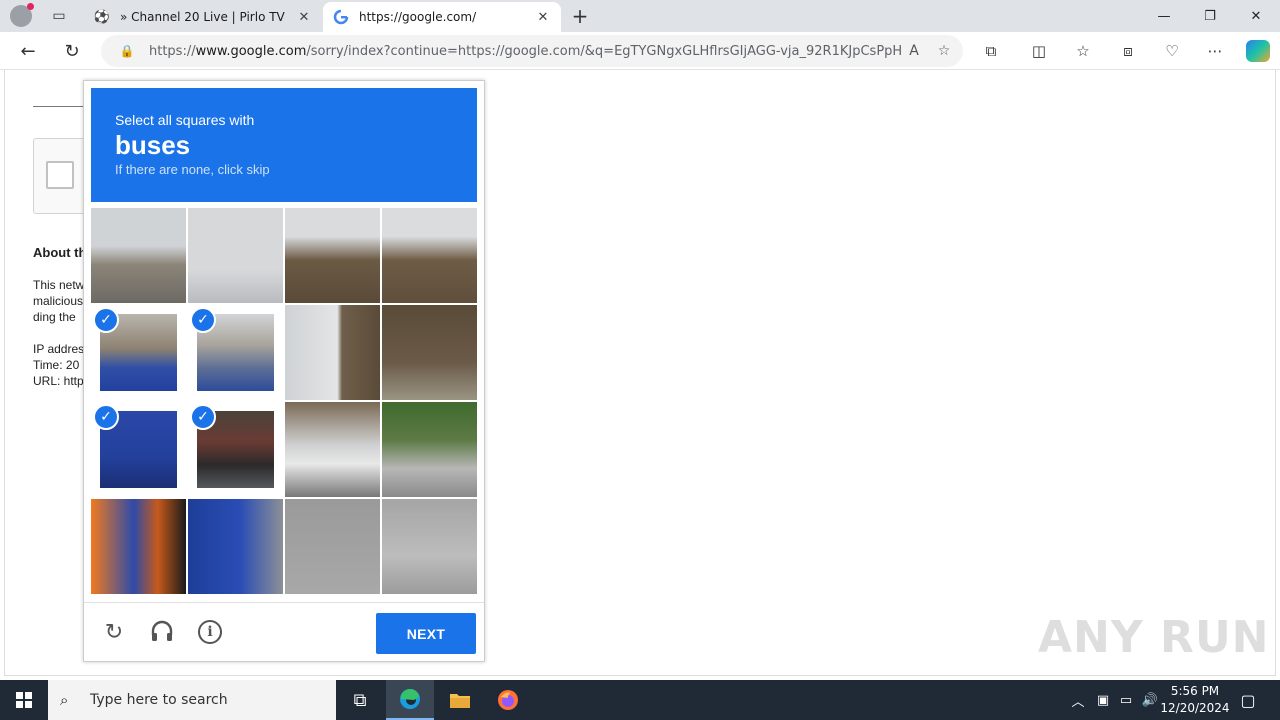 The width and height of the screenshot is (1280, 720). Describe the element at coordinates (1083, 51) in the screenshot. I see `favorites-icon: ☆` at that location.